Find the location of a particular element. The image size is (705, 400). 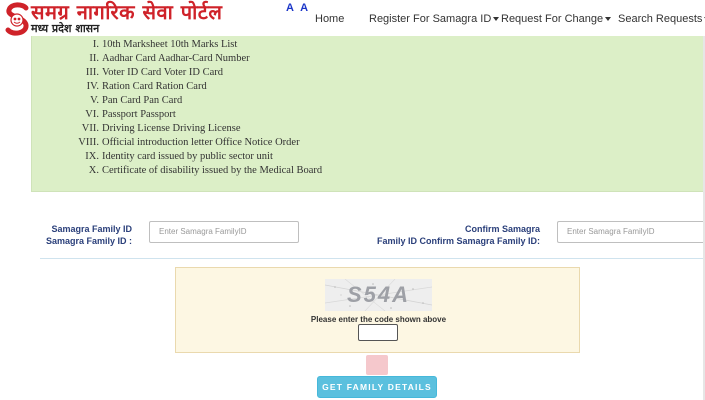

font-size-control: A A is located at coordinates (298, 8).